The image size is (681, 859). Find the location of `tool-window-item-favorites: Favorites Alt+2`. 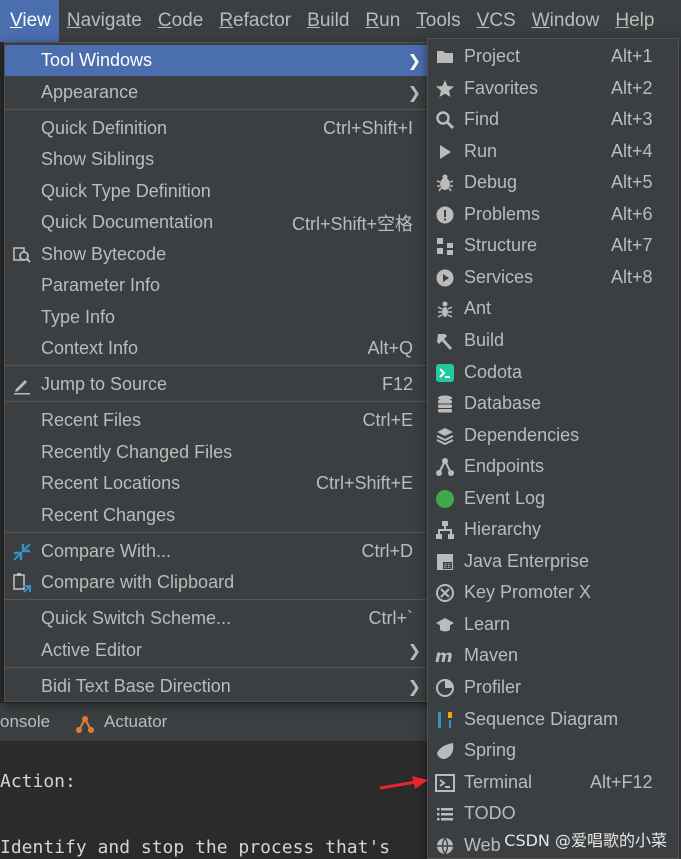

tool-window-item-favorites: Favorites Alt+2 is located at coordinates (553, 88).